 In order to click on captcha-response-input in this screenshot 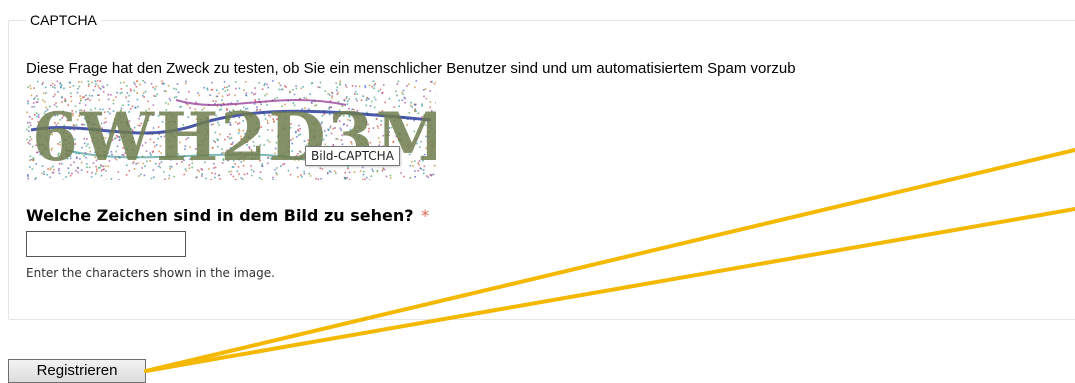, I will do `click(106, 244)`.